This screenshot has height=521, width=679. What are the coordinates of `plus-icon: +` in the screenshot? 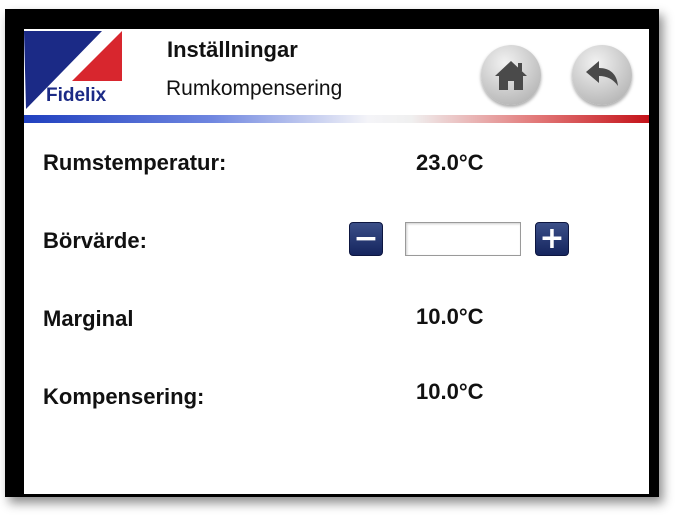 It's located at (552, 238).